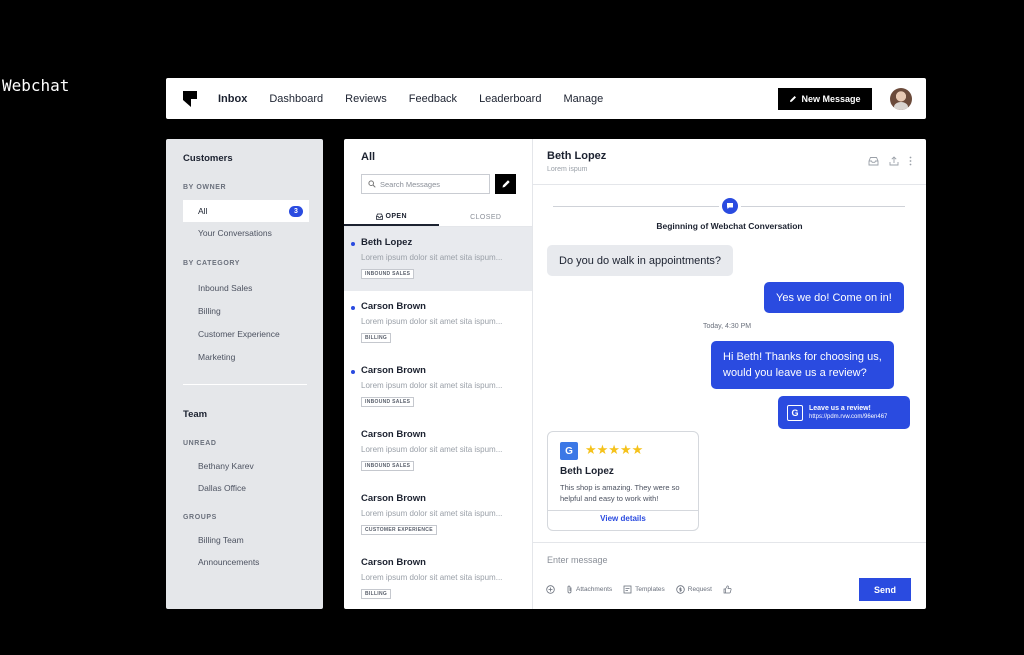 This screenshot has height=655, width=1024. Describe the element at coordinates (379, 216) in the screenshot. I see `inbox-icon` at that location.